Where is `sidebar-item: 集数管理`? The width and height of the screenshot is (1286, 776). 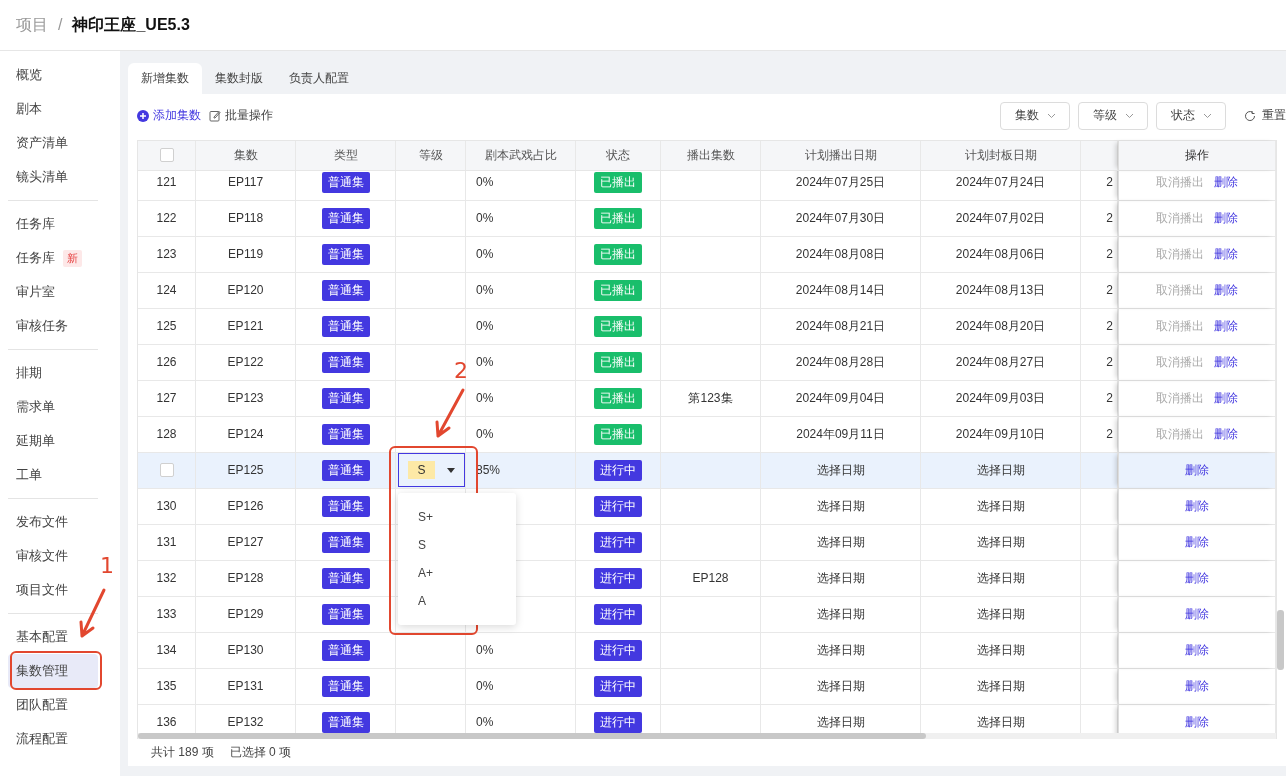 sidebar-item: 集数管理 is located at coordinates (53, 671).